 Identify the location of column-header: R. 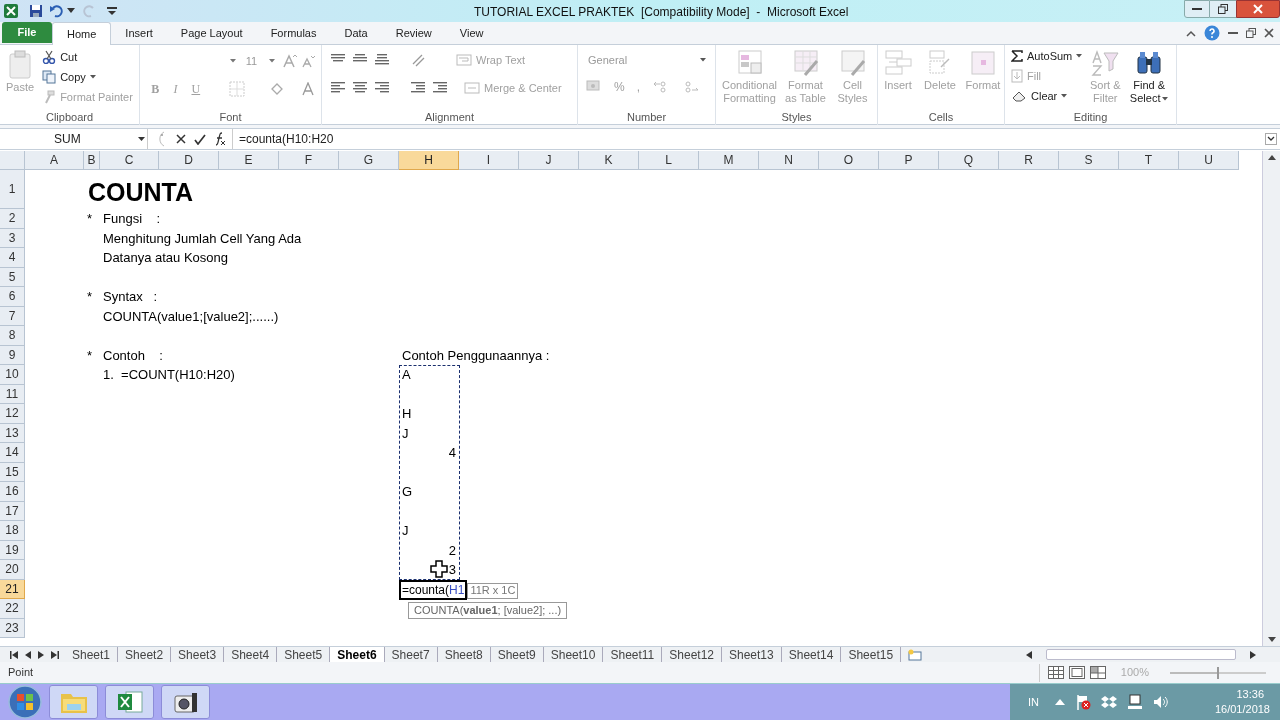
(1029, 160).